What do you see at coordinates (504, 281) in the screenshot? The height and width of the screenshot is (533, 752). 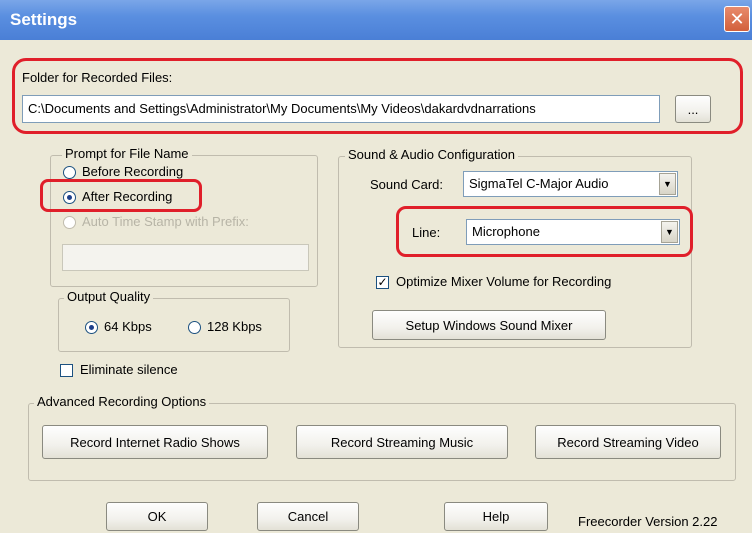 I see `optimize-mixer-label: Optimize Mixer Volume for Recording` at bounding box center [504, 281].